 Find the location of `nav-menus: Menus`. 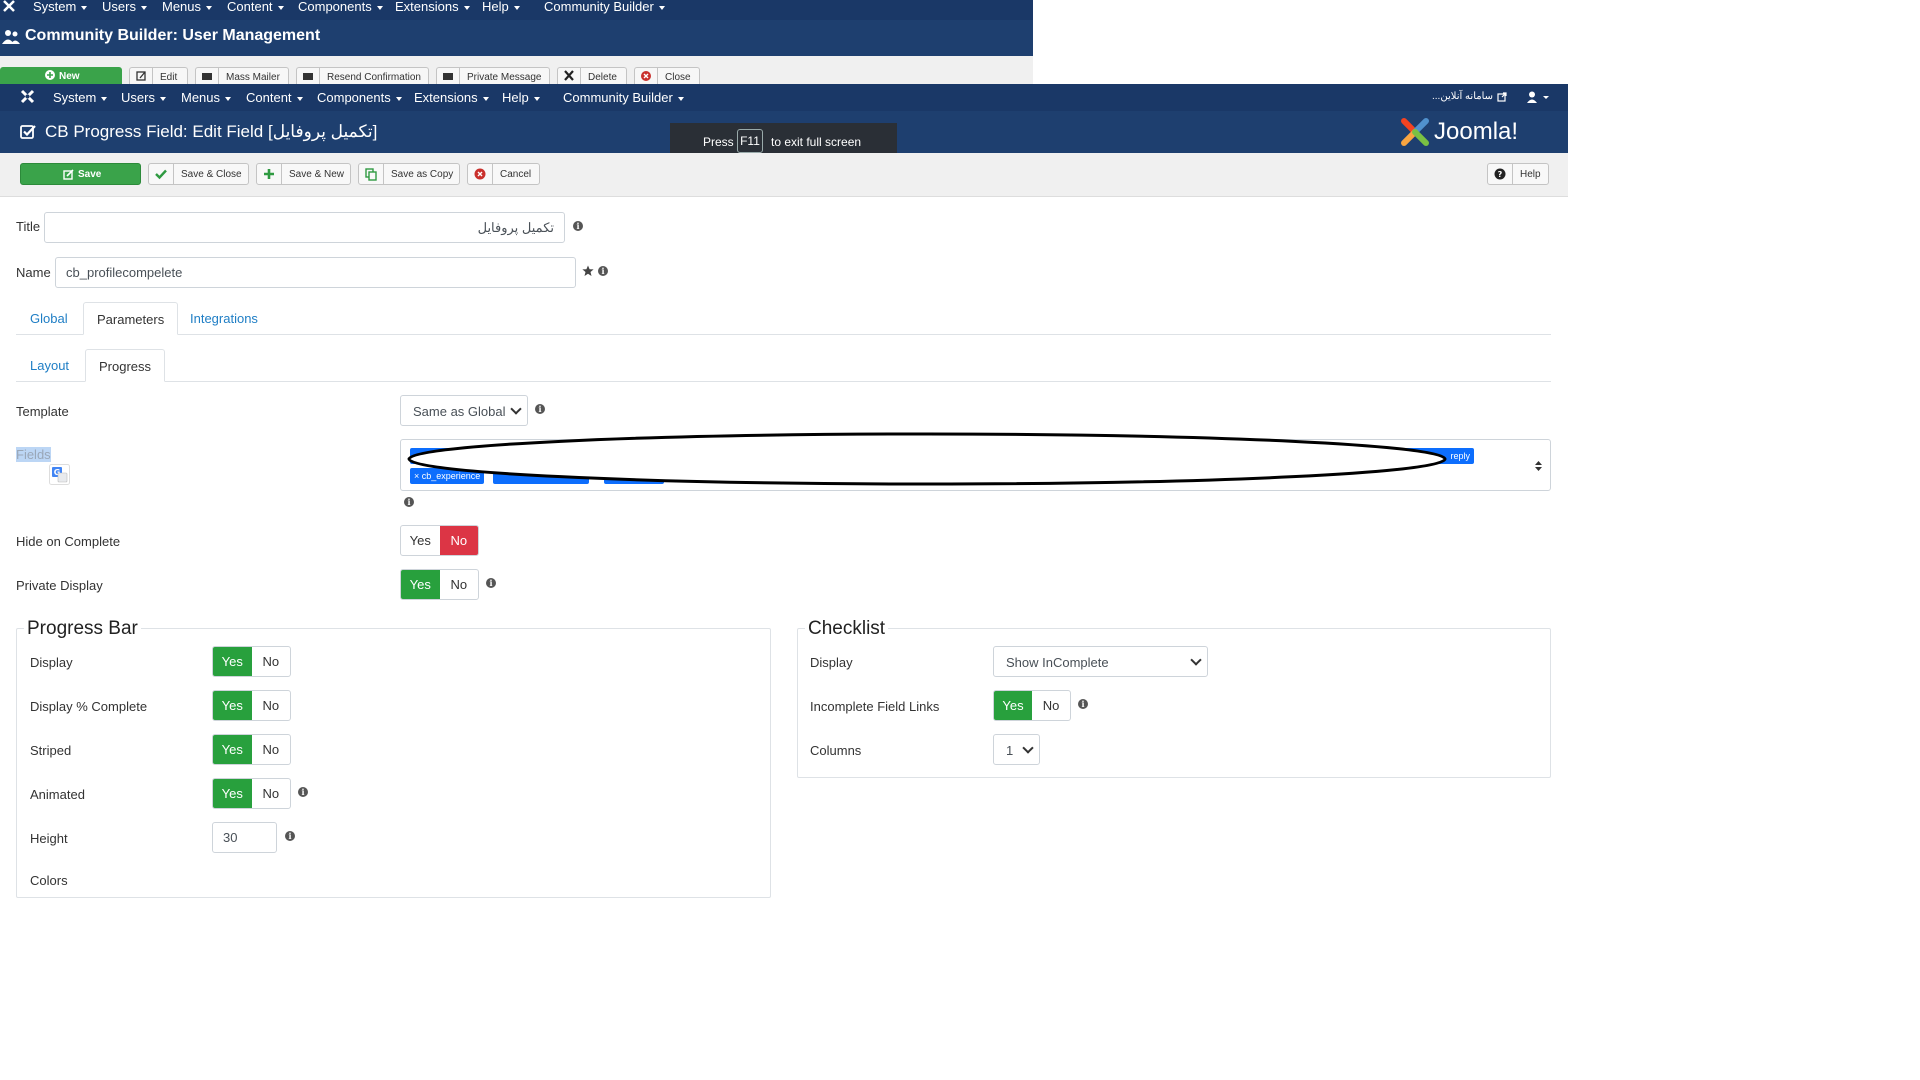

nav-menus: Menus is located at coordinates (206, 97).